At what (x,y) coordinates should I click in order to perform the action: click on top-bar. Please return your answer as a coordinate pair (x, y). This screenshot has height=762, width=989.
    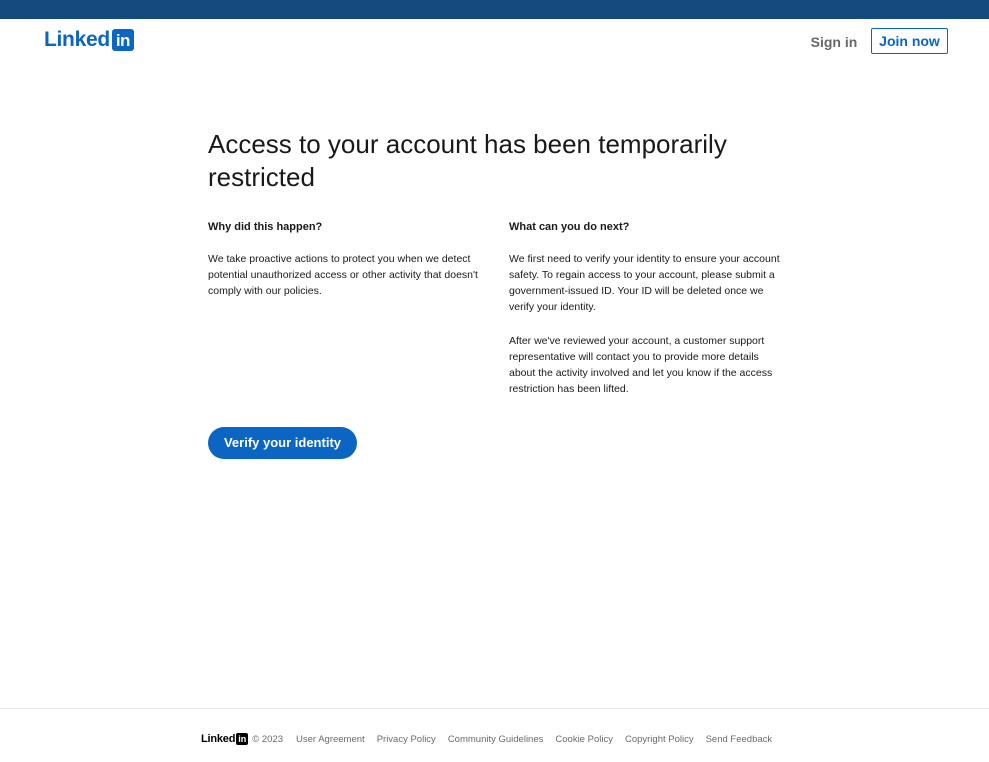
    Looking at the image, I should click on (494, 9).